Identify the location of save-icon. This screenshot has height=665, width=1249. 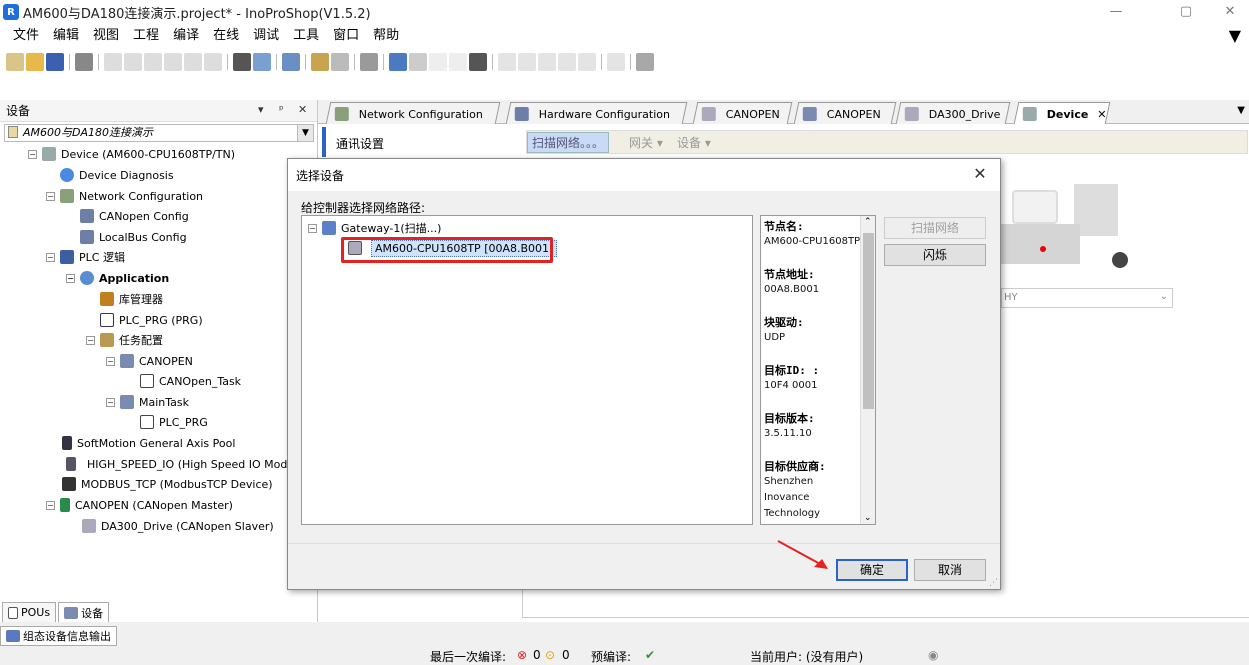
(55, 62).